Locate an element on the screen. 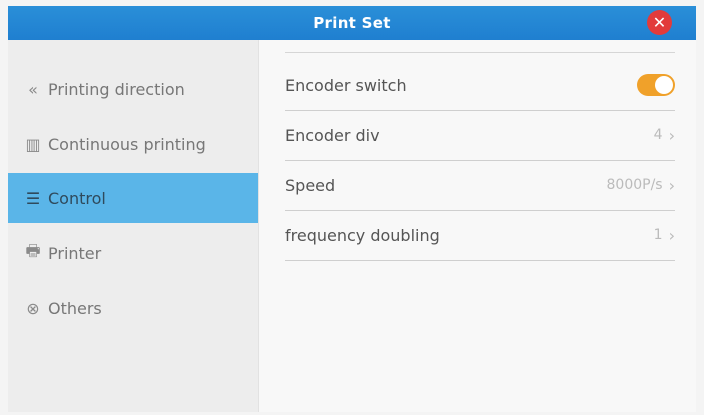 The width and height of the screenshot is (704, 415). setting-label: Encoder div is located at coordinates (332, 135).